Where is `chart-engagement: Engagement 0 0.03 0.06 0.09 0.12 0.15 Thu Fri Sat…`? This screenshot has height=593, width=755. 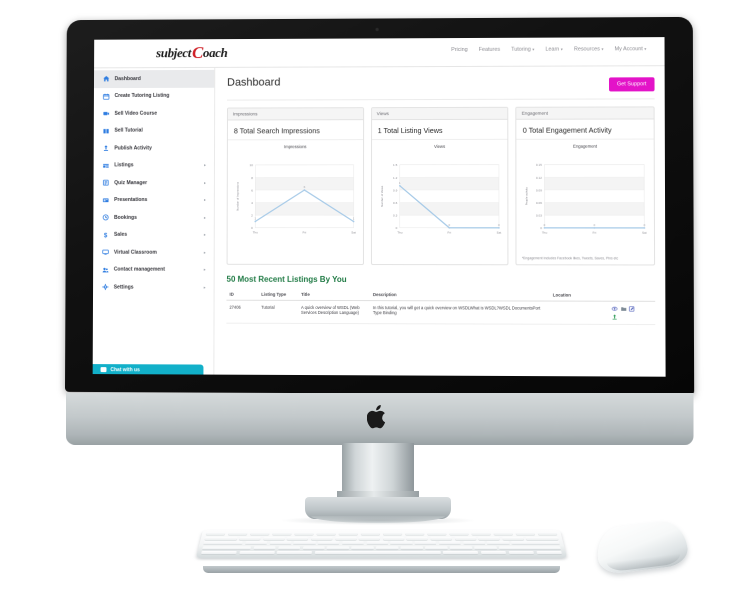 chart-engagement: Engagement 0 0.03 0.06 0.09 0.12 0.15 Thu Fri Sat… is located at coordinates (585, 198).